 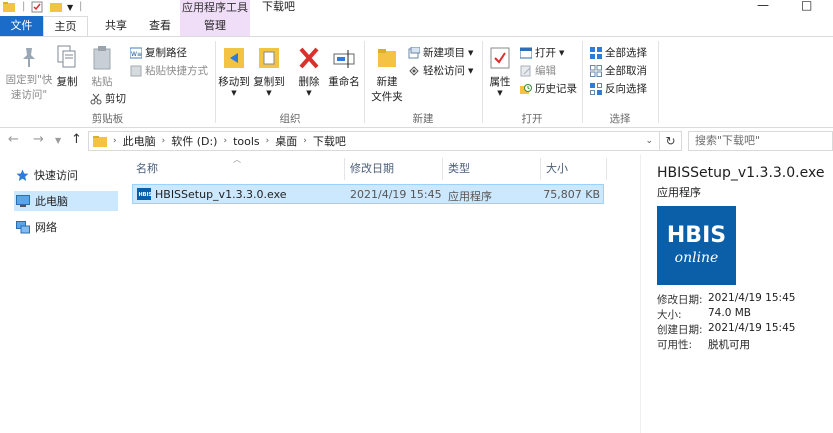 I want to click on select-all-label: 全部选择, so click(x=626, y=53).